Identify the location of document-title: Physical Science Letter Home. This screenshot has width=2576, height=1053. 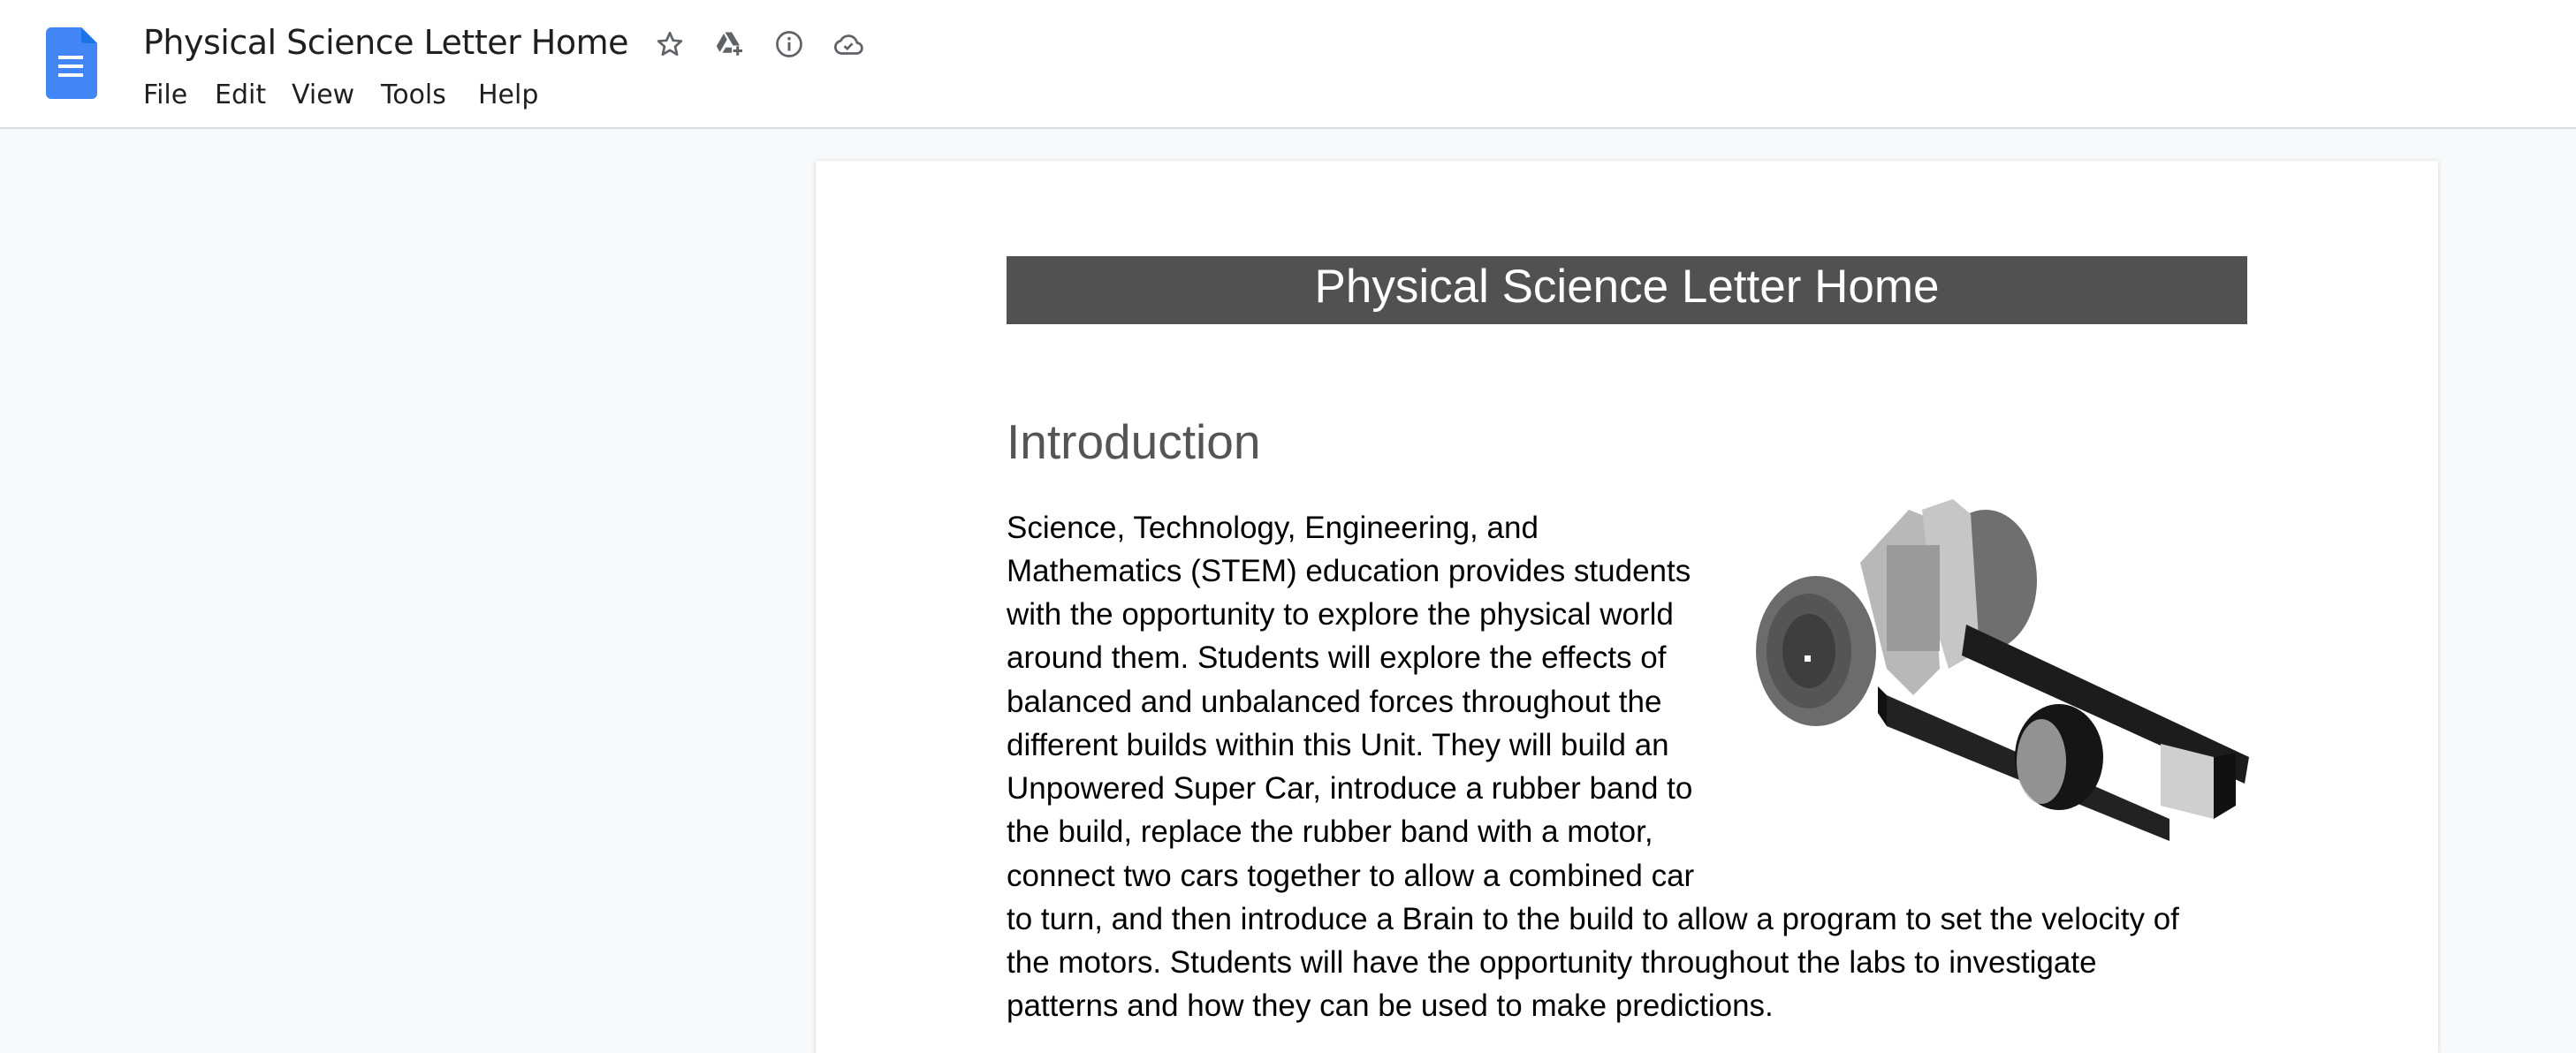
(386, 43).